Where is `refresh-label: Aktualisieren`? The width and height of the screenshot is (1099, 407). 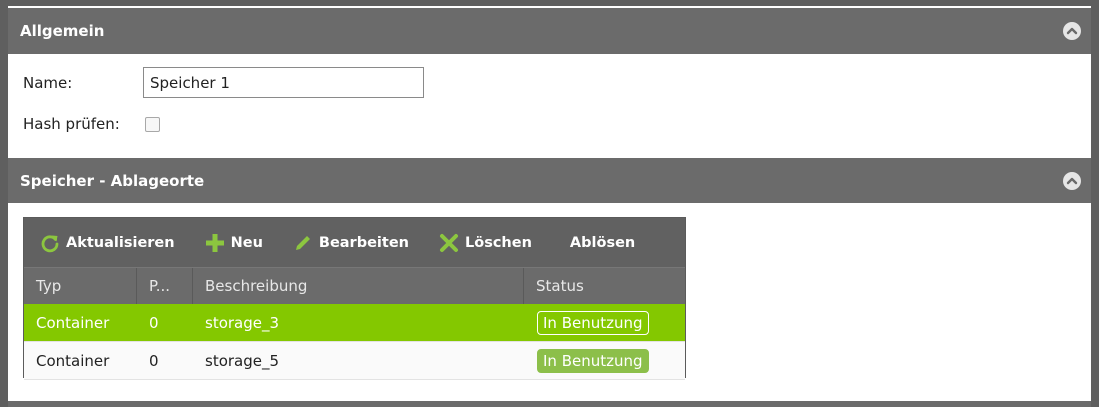
refresh-label: Aktualisieren is located at coordinates (120, 242).